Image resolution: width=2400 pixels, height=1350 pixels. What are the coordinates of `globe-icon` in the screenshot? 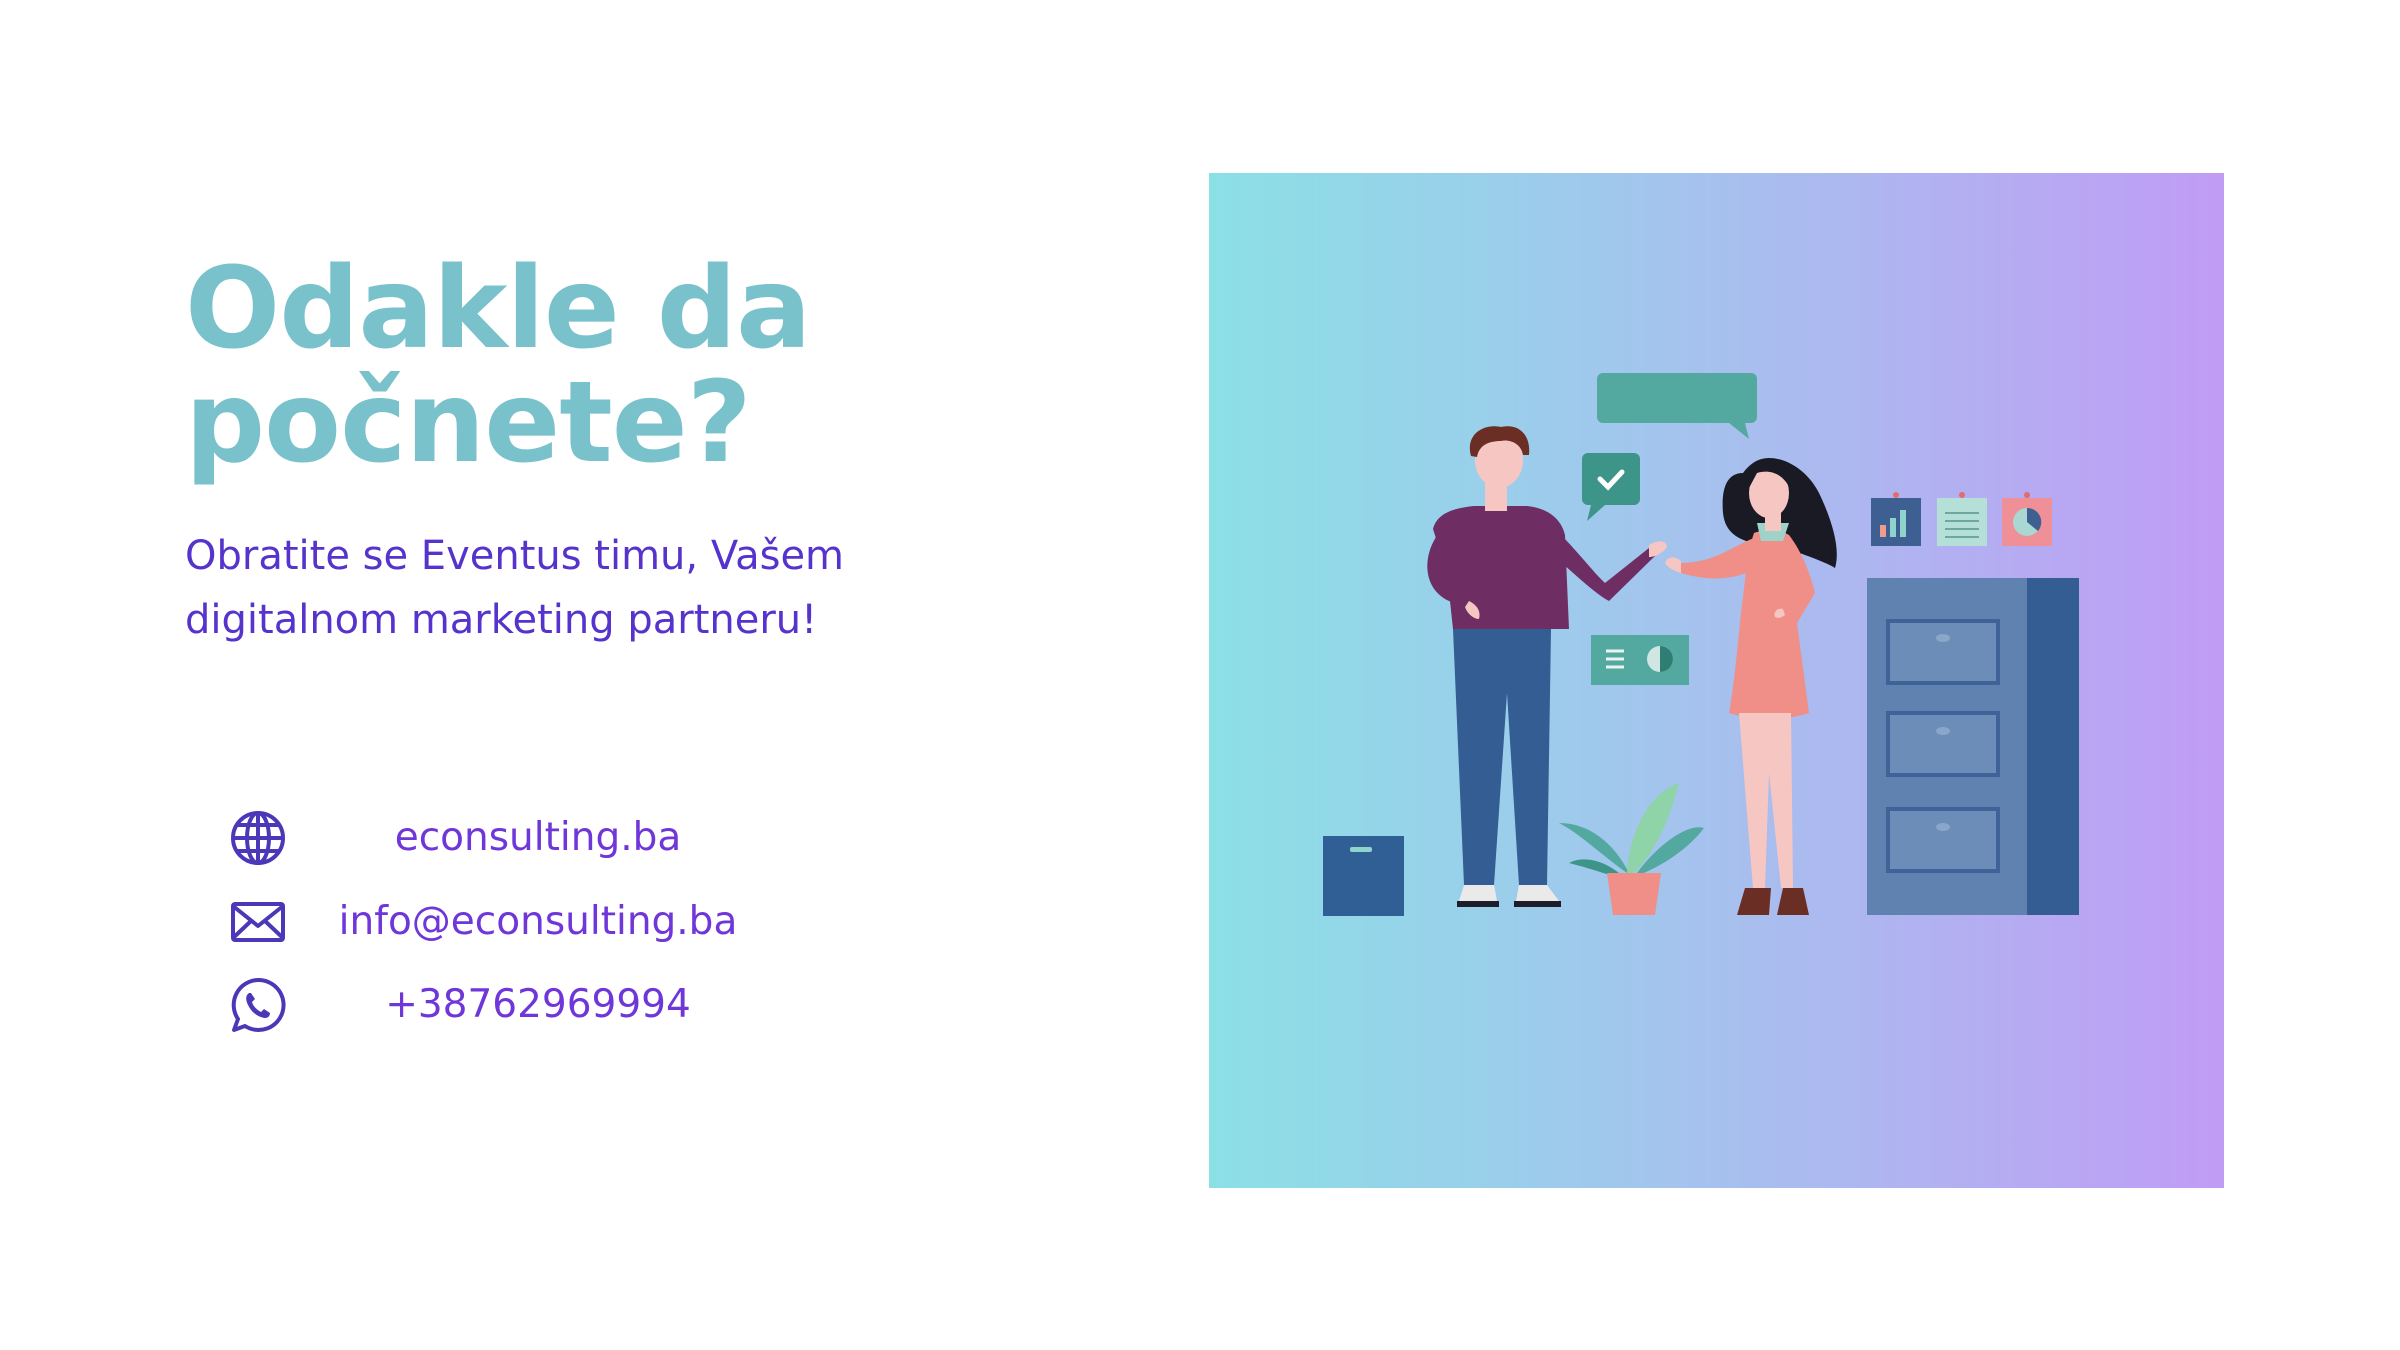 It's located at (258, 838).